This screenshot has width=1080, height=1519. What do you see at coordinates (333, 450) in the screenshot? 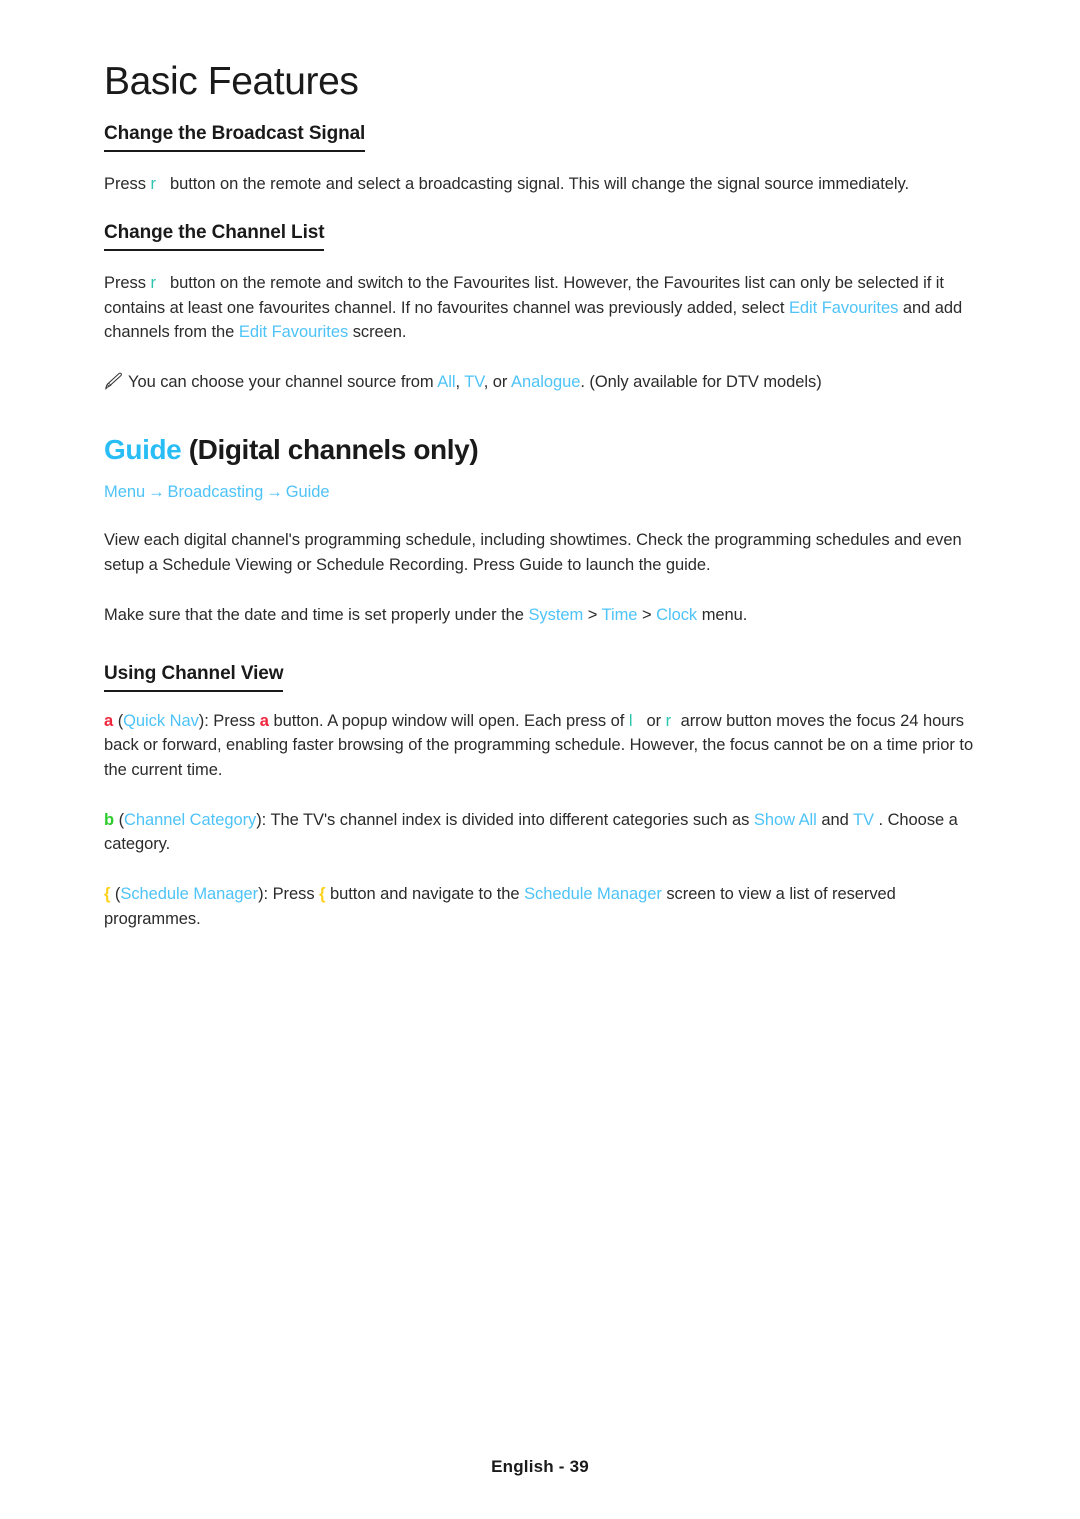
I see `heading-guide-rest: (Digital channels only)` at bounding box center [333, 450].